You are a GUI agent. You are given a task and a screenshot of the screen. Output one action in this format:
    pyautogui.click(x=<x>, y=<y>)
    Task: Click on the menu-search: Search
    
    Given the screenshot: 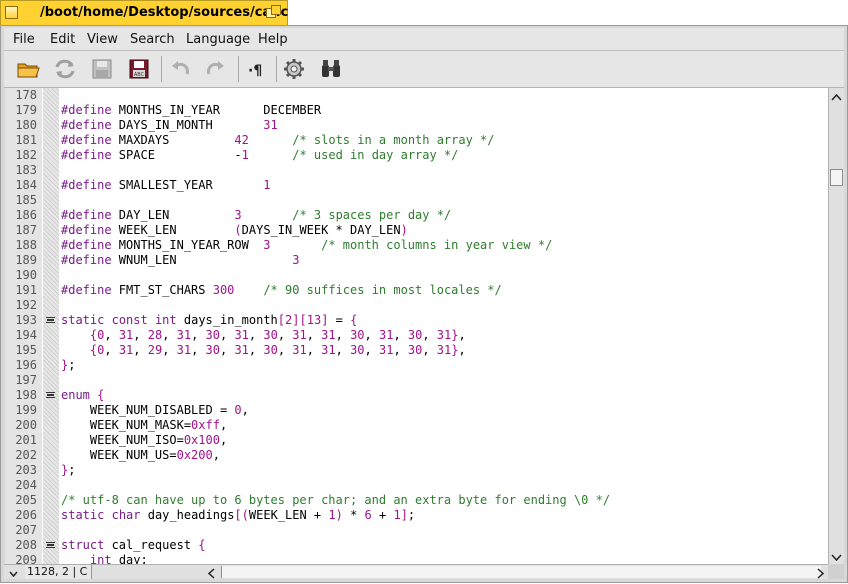 What is the action you would take?
    pyautogui.click(x=152, y=39)
    